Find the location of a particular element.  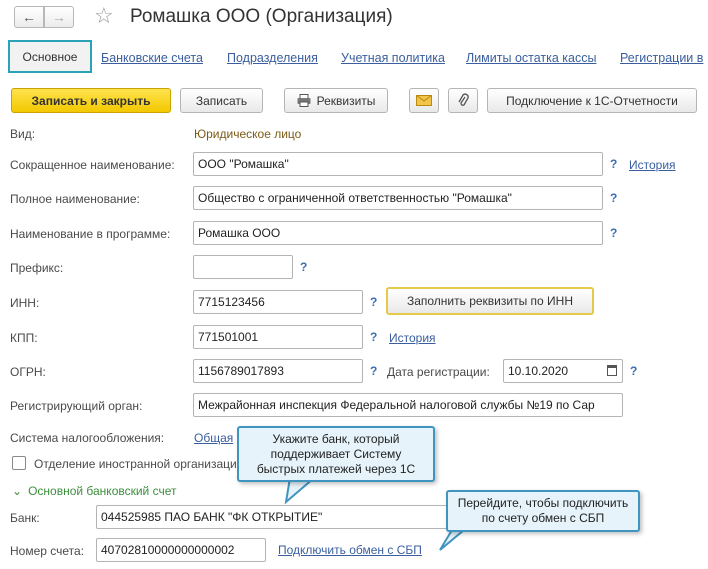

bank-field: 044525985 ПАО БАНК "ФК ОТКРЫТИЕ" is located at coordinates (286, 517).